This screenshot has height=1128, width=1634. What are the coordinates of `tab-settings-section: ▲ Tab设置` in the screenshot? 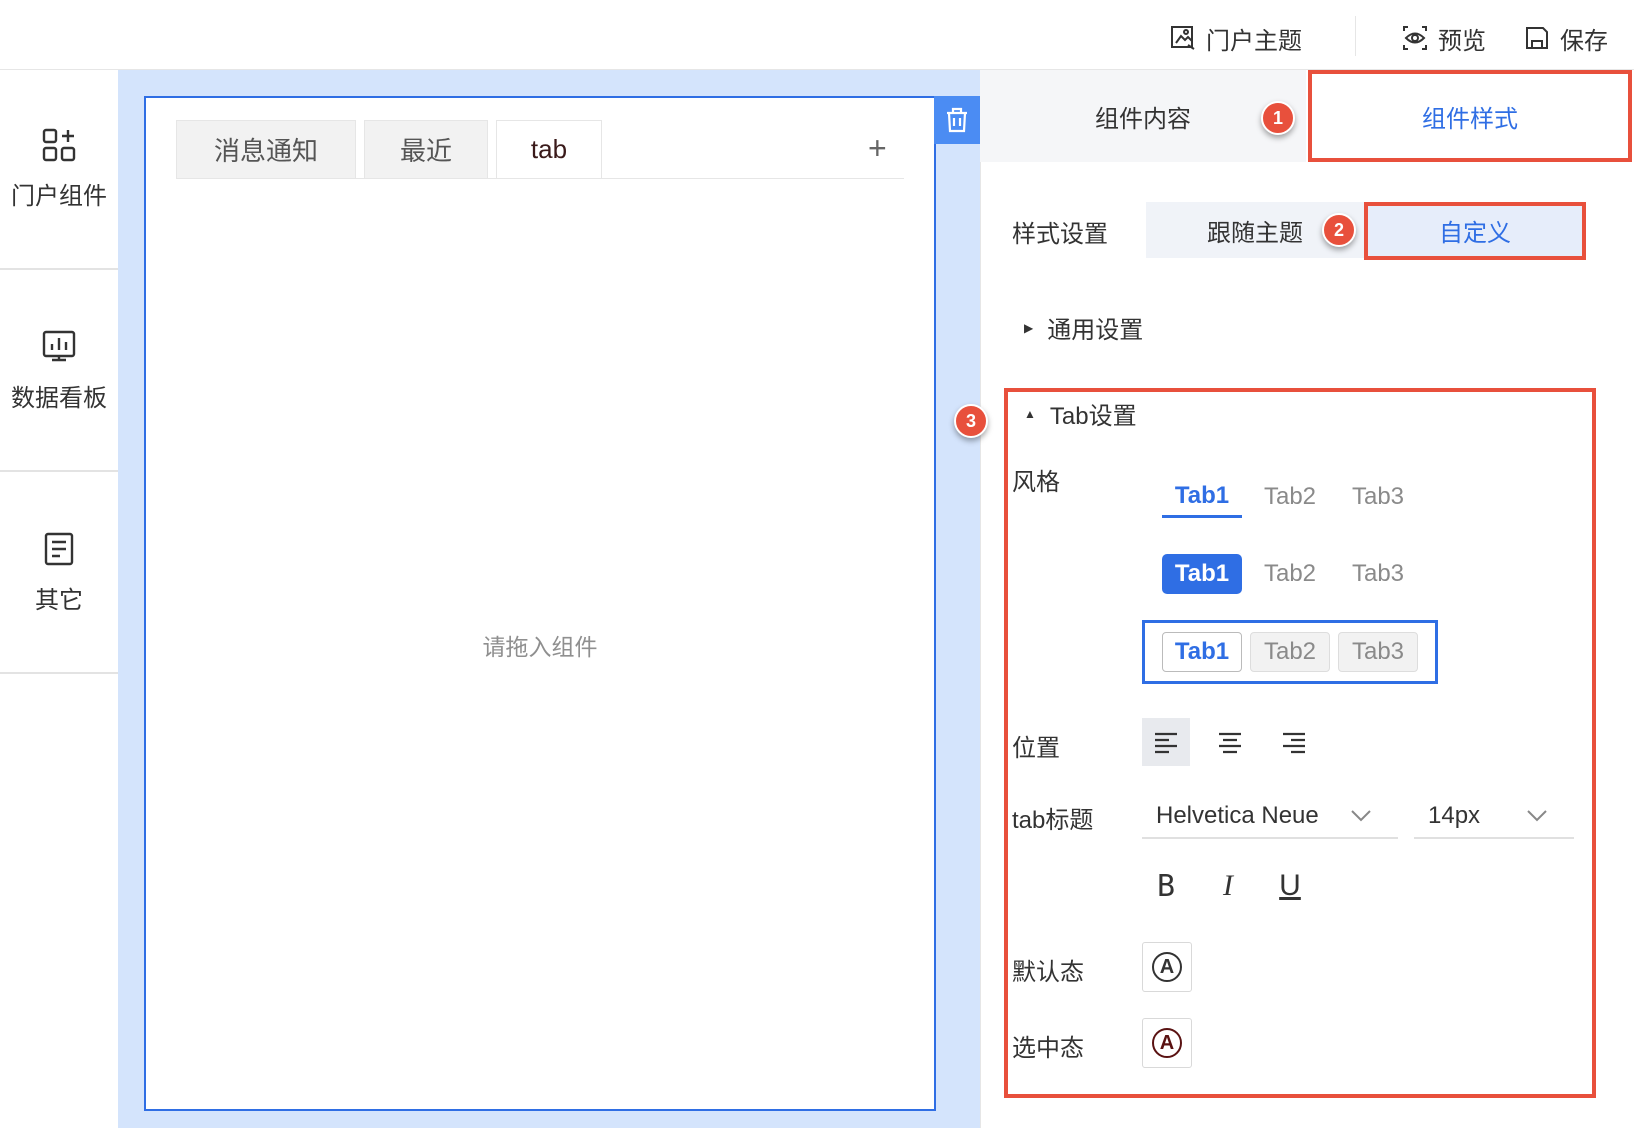 It's located at (1080, 413).